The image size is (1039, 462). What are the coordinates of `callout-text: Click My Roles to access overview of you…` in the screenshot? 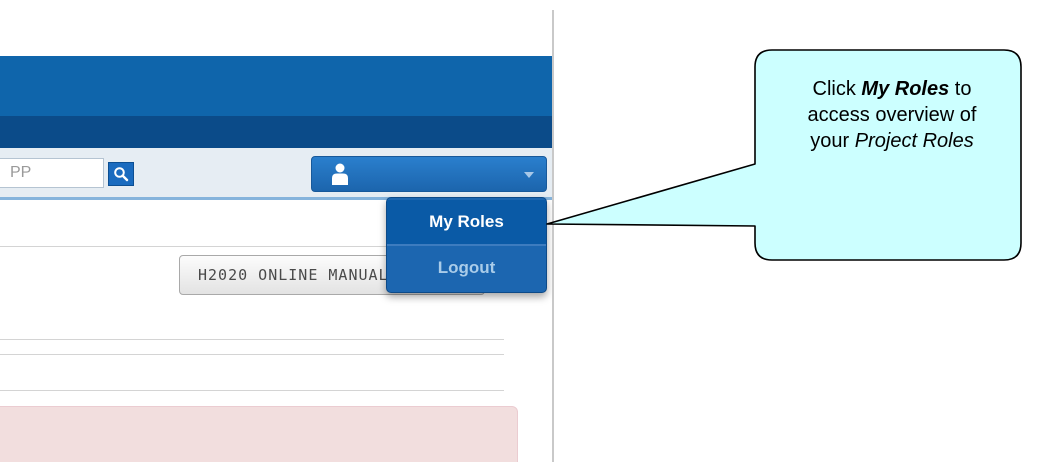 It's located at (892, 115).